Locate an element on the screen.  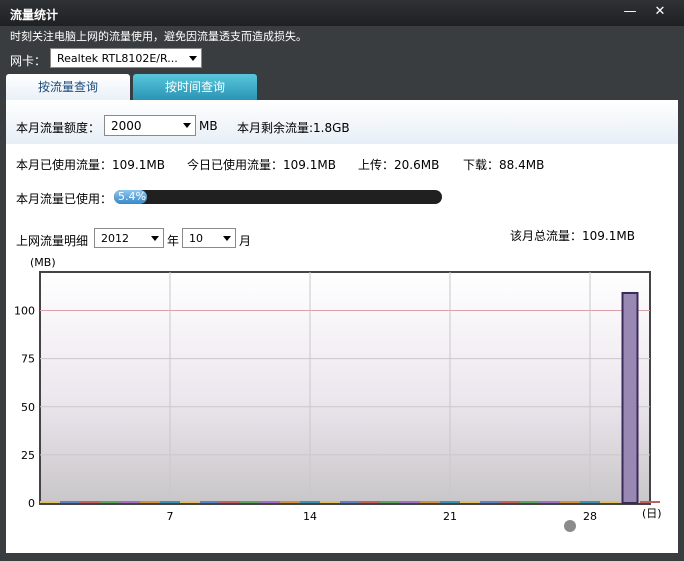
x-tick-label: 21 is located at coordinates (450, 516).